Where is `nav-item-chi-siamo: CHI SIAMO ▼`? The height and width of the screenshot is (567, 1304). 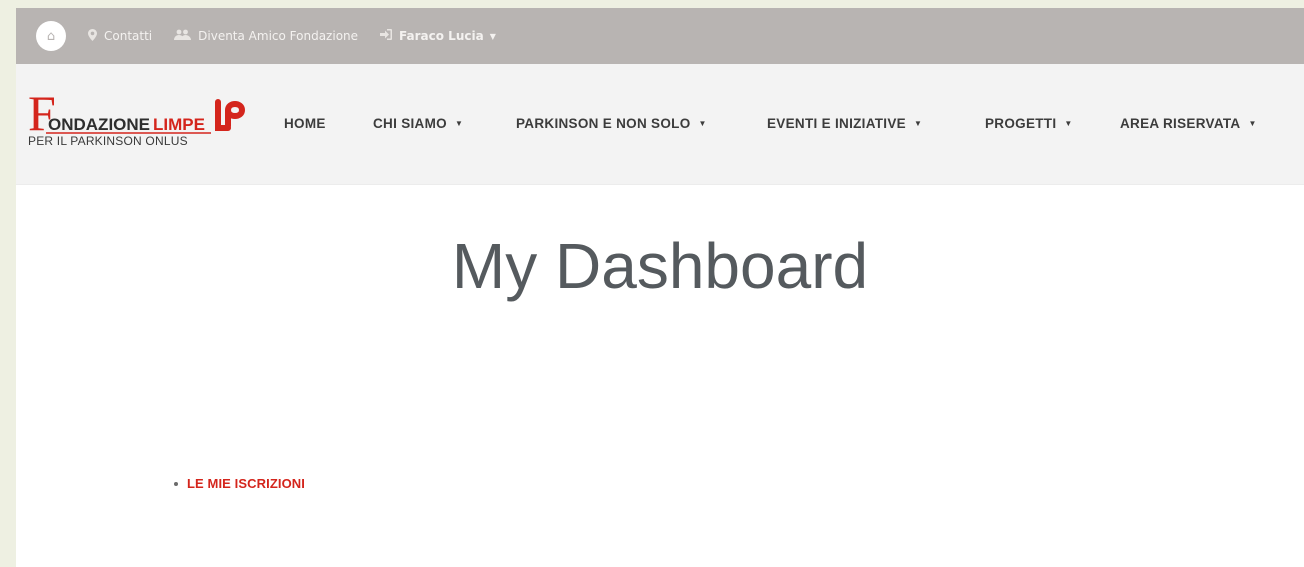
nav-item-chi-siamo: CHI SIAMO ▼ is located at coordinates (418, 123).